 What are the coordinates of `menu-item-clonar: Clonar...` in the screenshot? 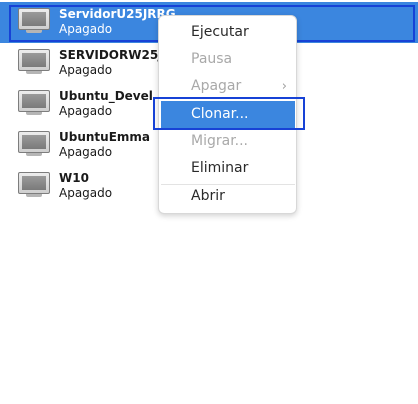 It's located at (228, 114).